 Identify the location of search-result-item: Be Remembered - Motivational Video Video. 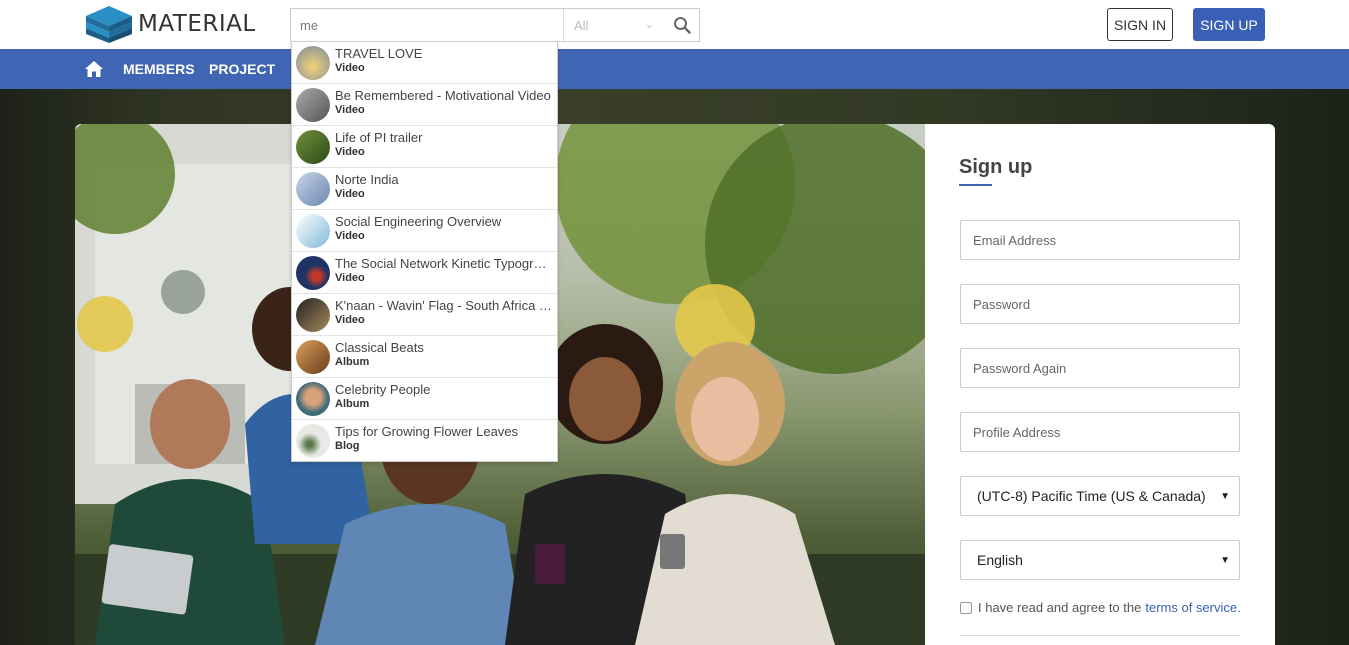
(424, 105).